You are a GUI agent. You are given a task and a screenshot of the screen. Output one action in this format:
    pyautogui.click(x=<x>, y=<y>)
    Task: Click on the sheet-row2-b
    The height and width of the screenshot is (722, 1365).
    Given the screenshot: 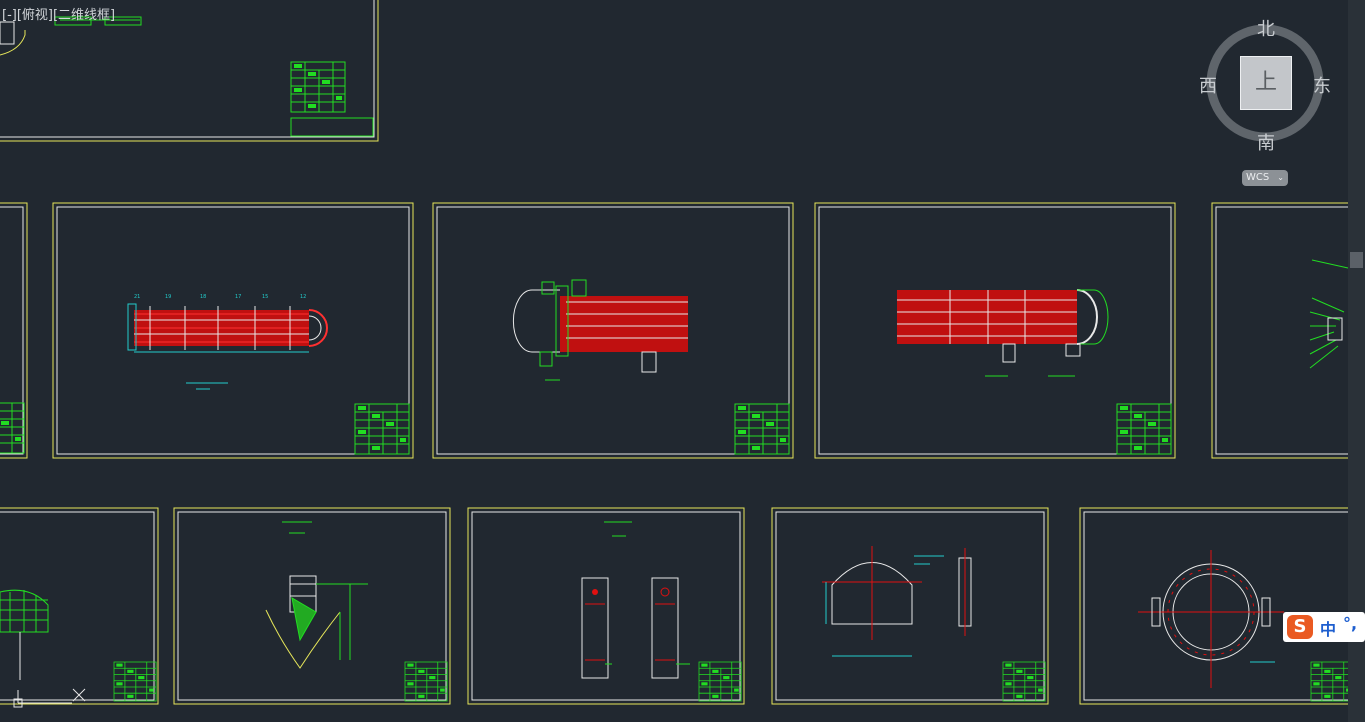 What is the action you would take?
    pyautogui.click(x=606, y=606)
    